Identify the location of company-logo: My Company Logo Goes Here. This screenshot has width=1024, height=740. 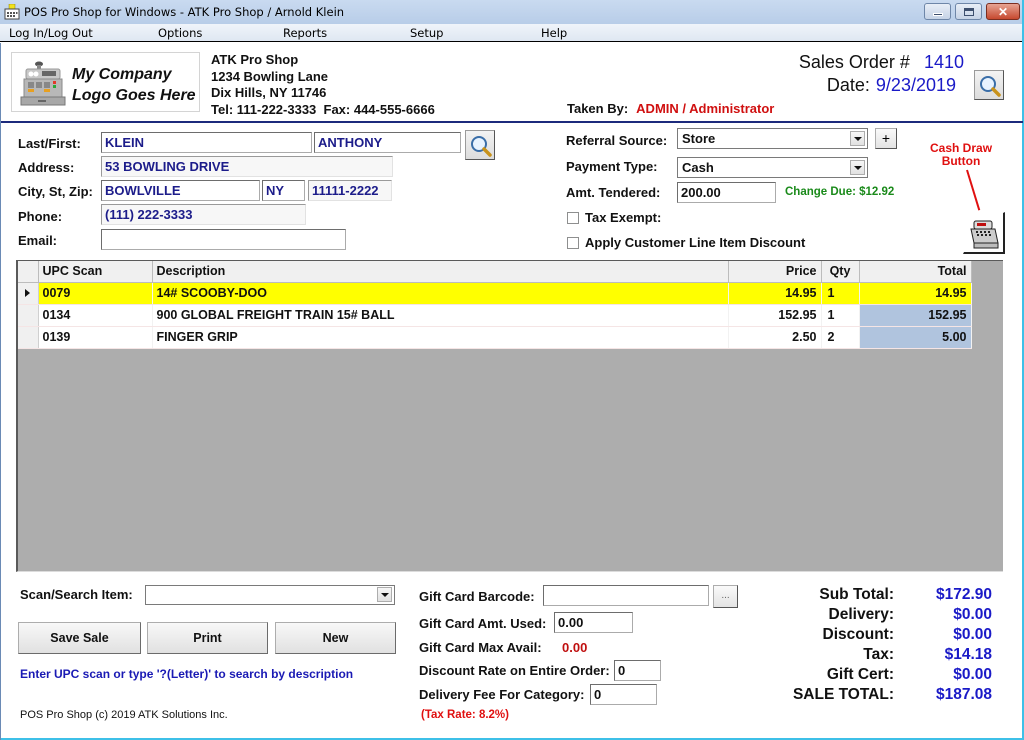
(105, 82).